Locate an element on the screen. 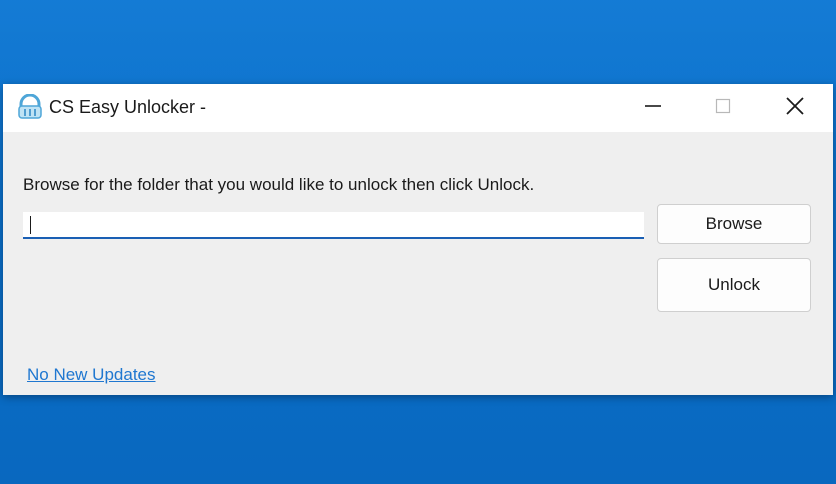 This screenshot has height=484, width=836. app-unlock-icon is located at coordinates (30, 106).